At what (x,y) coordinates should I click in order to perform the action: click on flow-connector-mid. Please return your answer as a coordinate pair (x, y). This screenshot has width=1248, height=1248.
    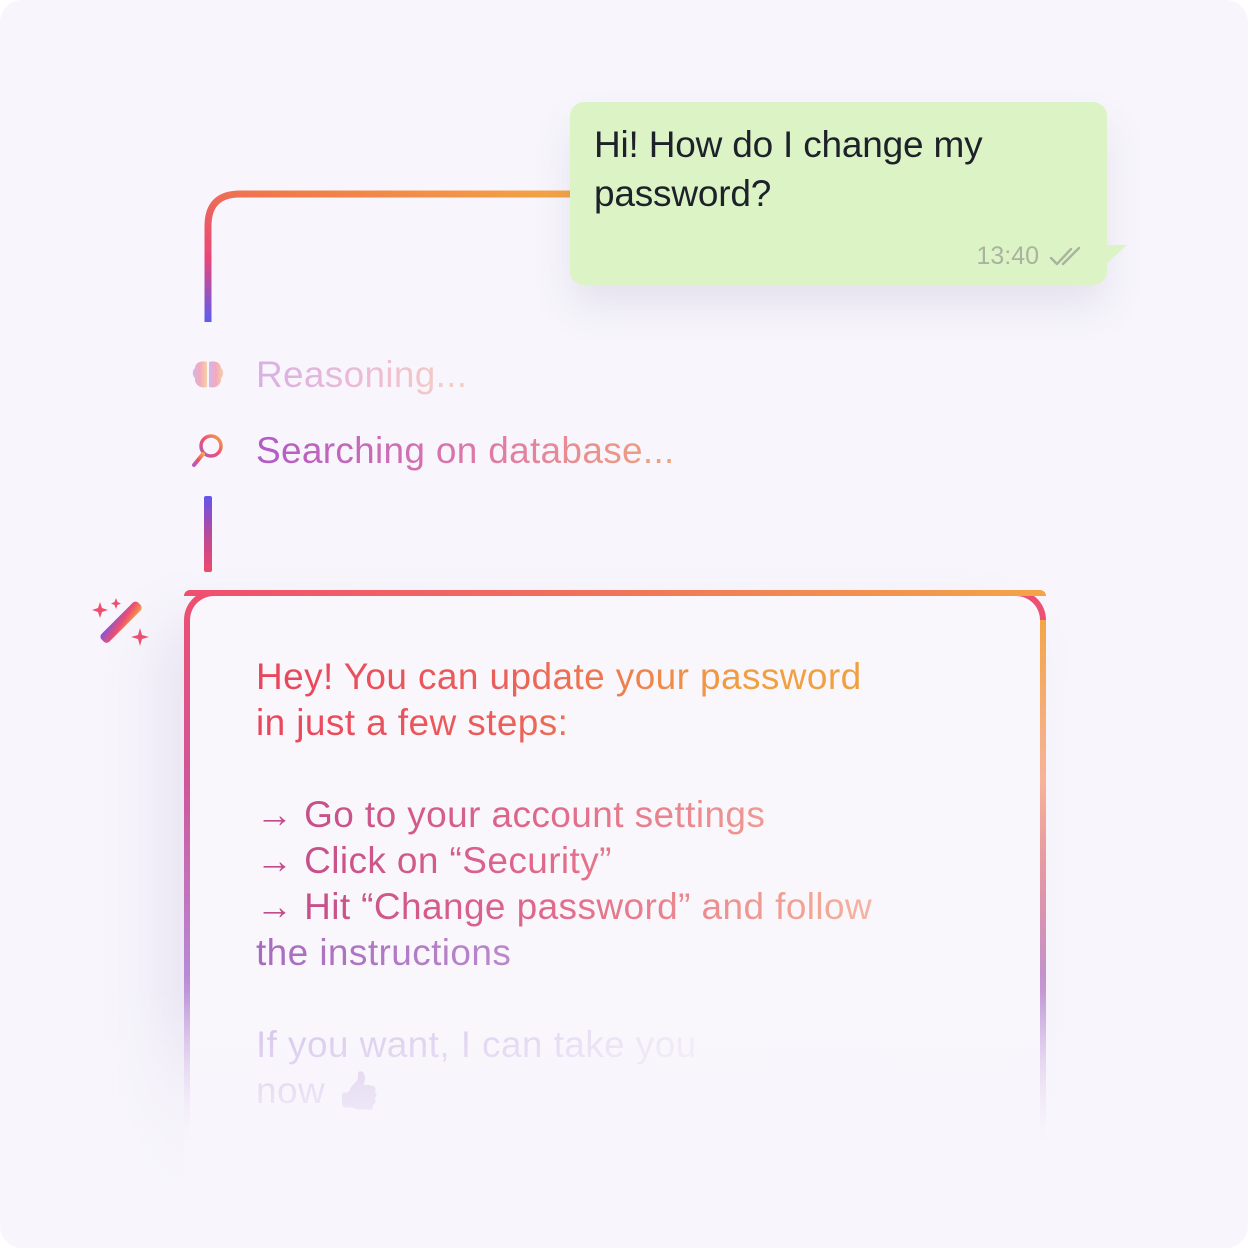
    Looking at the image, I should click on (208, 534).